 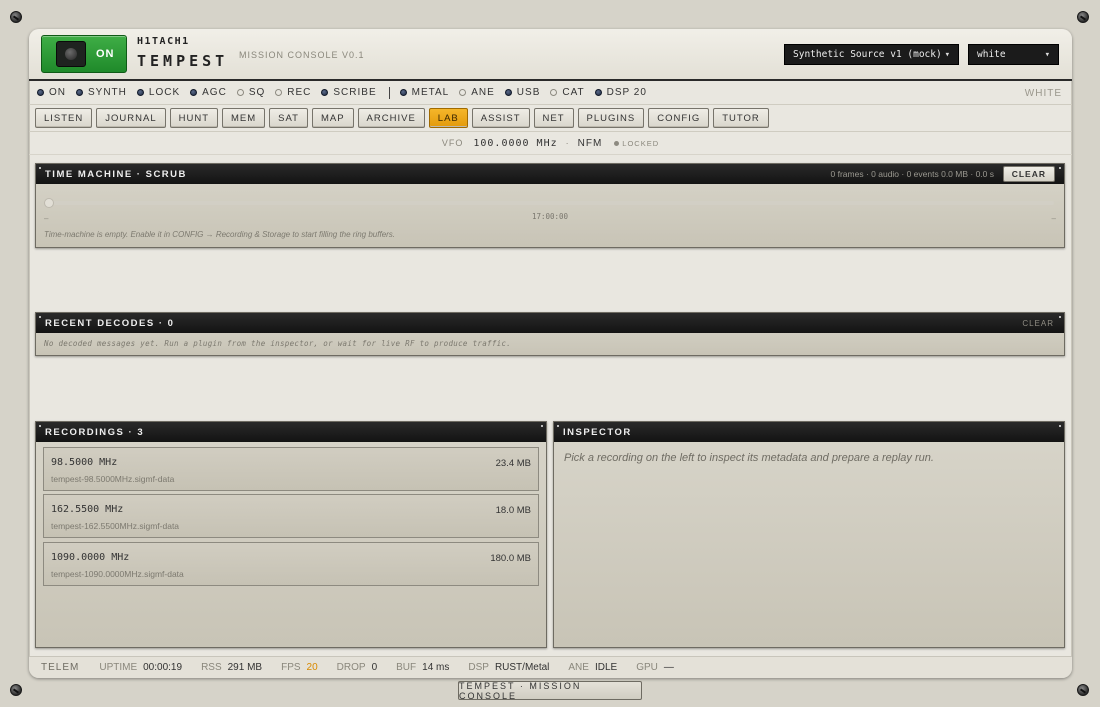 What do you see at coordinates (90, 557) in the screenshot?
I see `recording-frequency: 1090.0000 MHz` at bounding box center [90, 557].